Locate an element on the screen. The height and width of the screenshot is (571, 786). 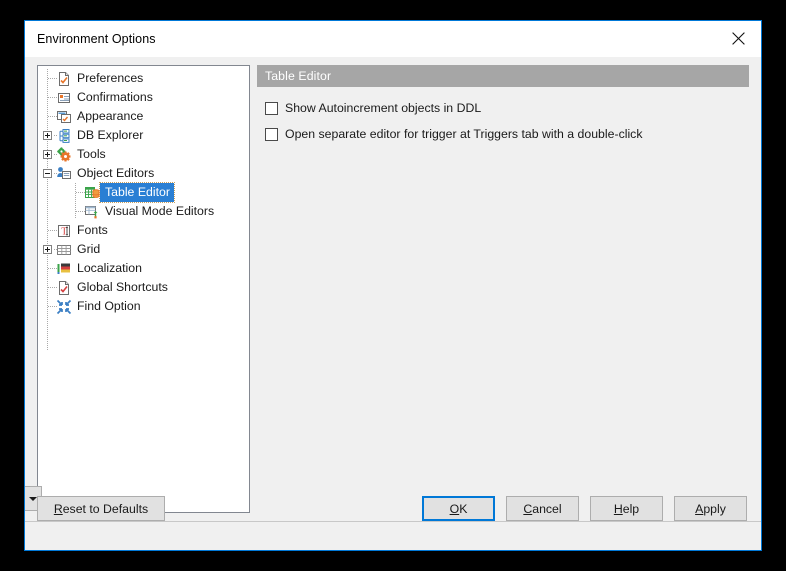
global-shortcuts-icon is located at coordinates (64, 288).